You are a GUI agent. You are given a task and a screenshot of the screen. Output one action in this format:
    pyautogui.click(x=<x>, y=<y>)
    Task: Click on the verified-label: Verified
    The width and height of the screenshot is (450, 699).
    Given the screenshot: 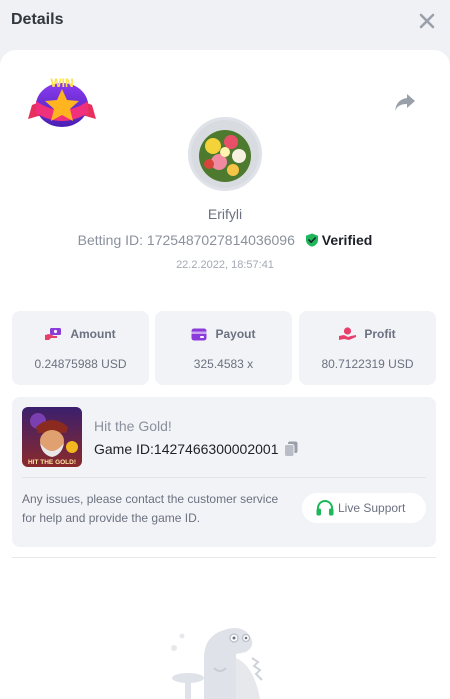 What is the action you would take?
    pyautogui.click(x=347, y=240)
    